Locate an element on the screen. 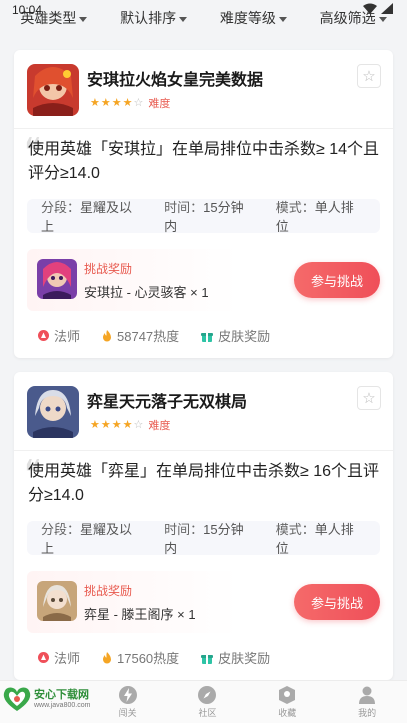 The height and width of the screenshot is (723, 407). nav-item-community: 社区 is located at coordinates (208, 702).